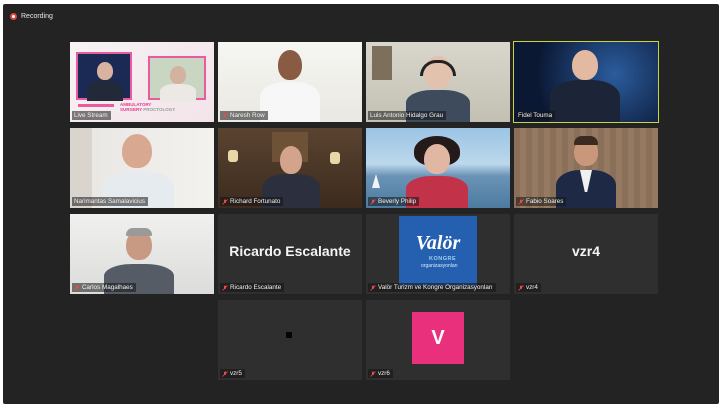 Image resolution: width=722 pixels, height=406 pixels. Describe the element at coordinates (407, 115) in the screenshot. I see `participant-name: Luis Antonio Hidalgo Grau` at that location.